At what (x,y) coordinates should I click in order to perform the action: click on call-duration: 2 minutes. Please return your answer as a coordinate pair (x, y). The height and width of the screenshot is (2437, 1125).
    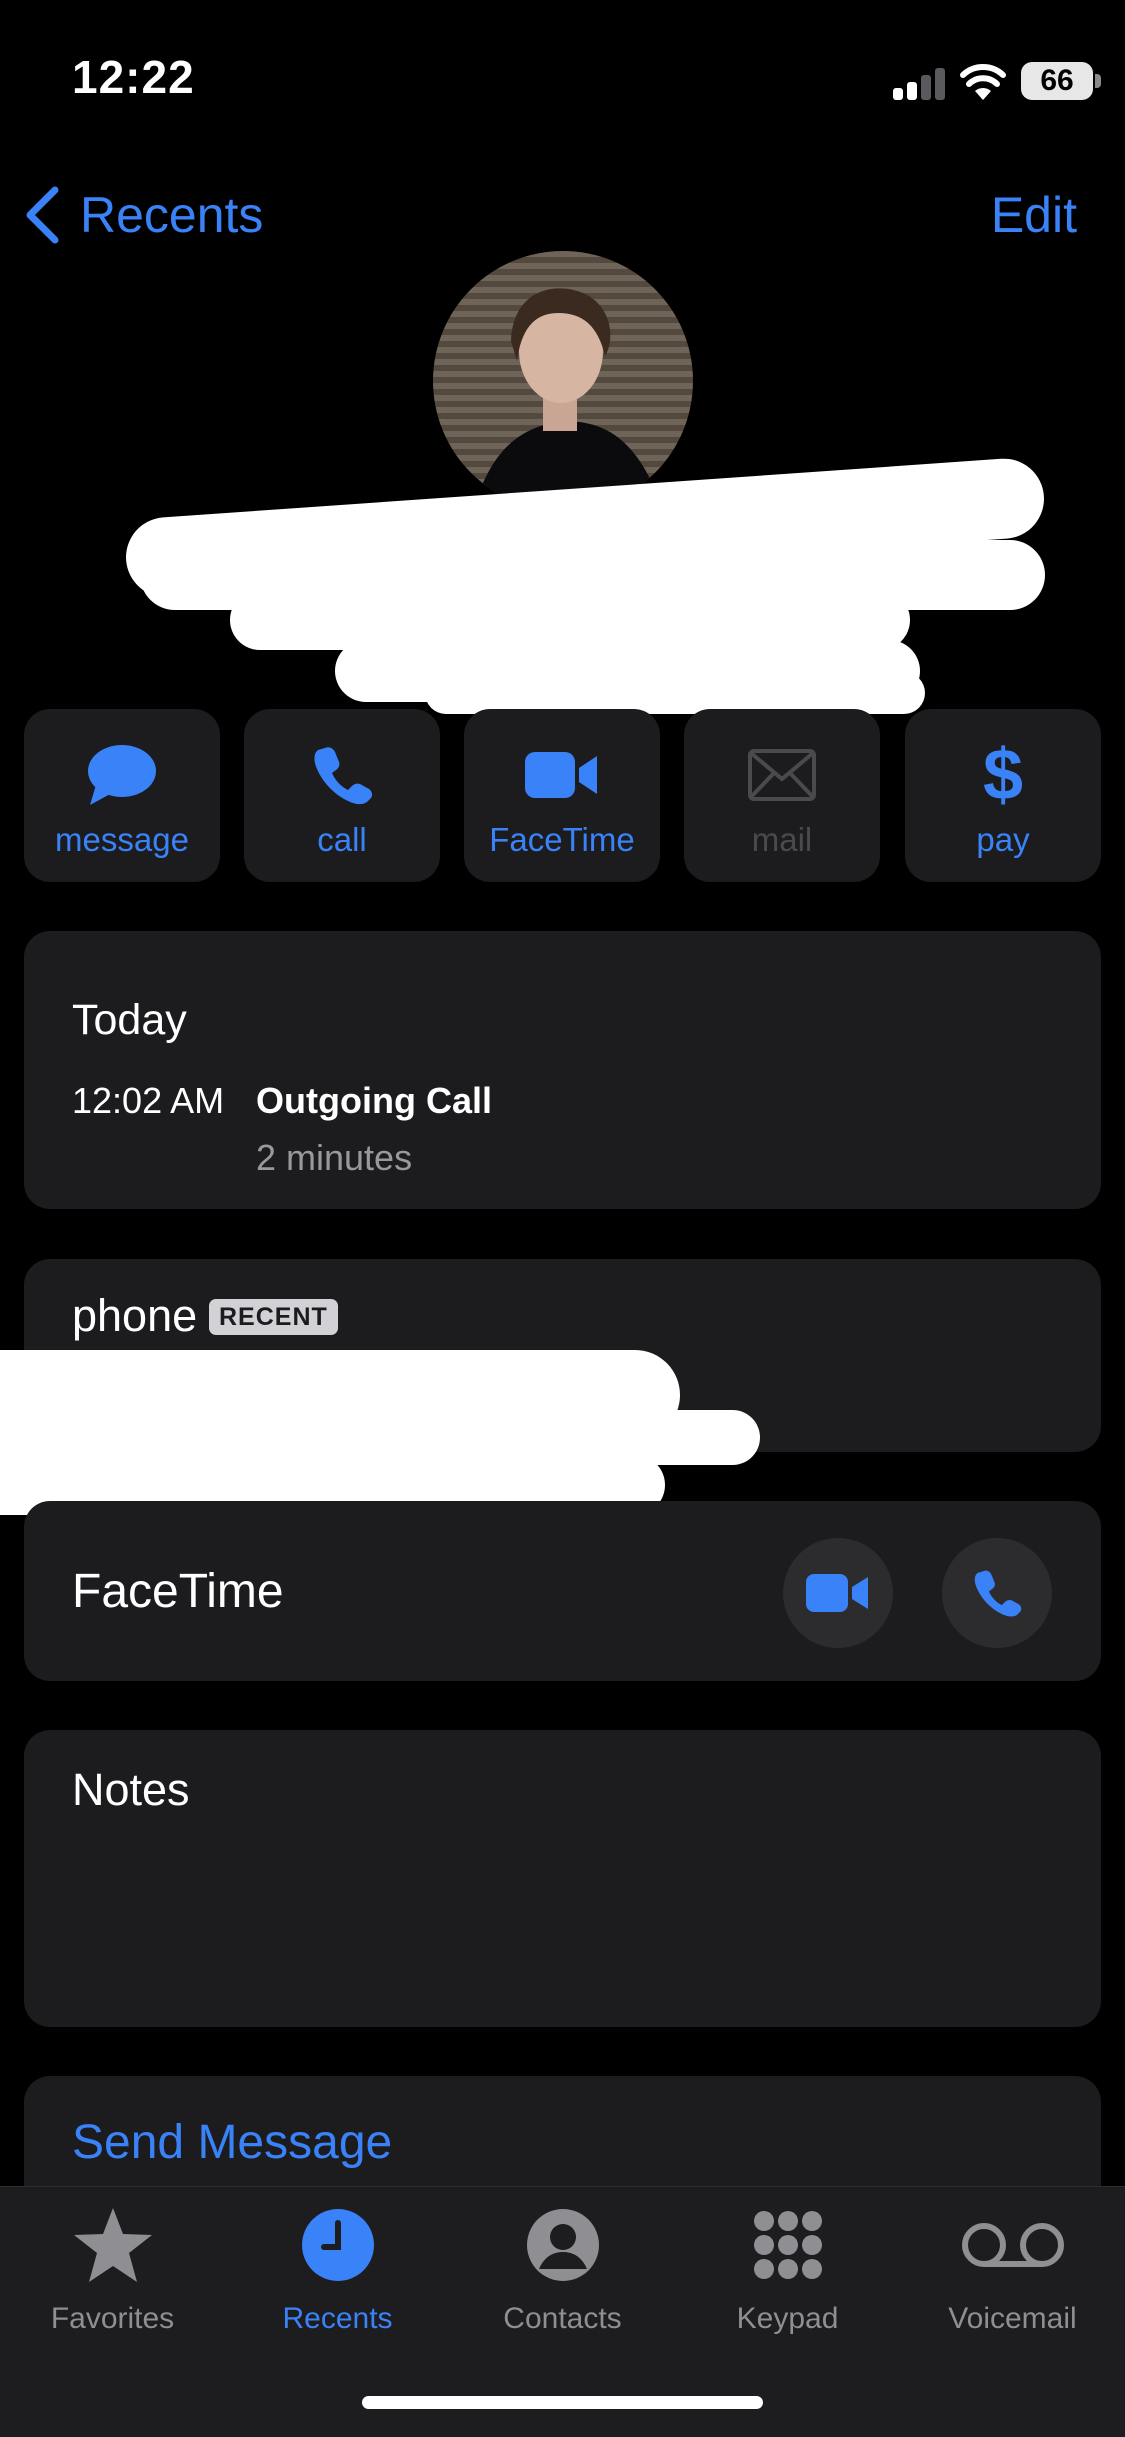
    Looking at the image, I should click on (334, 1157).